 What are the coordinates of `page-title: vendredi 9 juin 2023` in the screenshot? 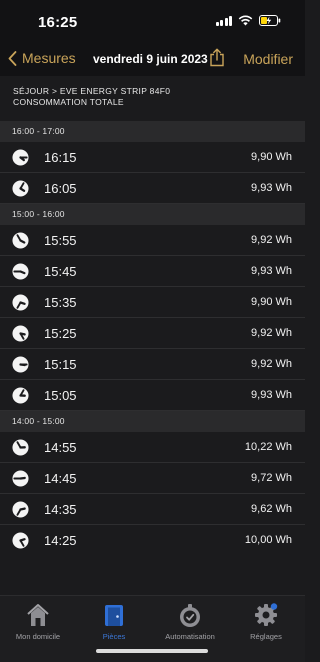 It's located at (150, 59).